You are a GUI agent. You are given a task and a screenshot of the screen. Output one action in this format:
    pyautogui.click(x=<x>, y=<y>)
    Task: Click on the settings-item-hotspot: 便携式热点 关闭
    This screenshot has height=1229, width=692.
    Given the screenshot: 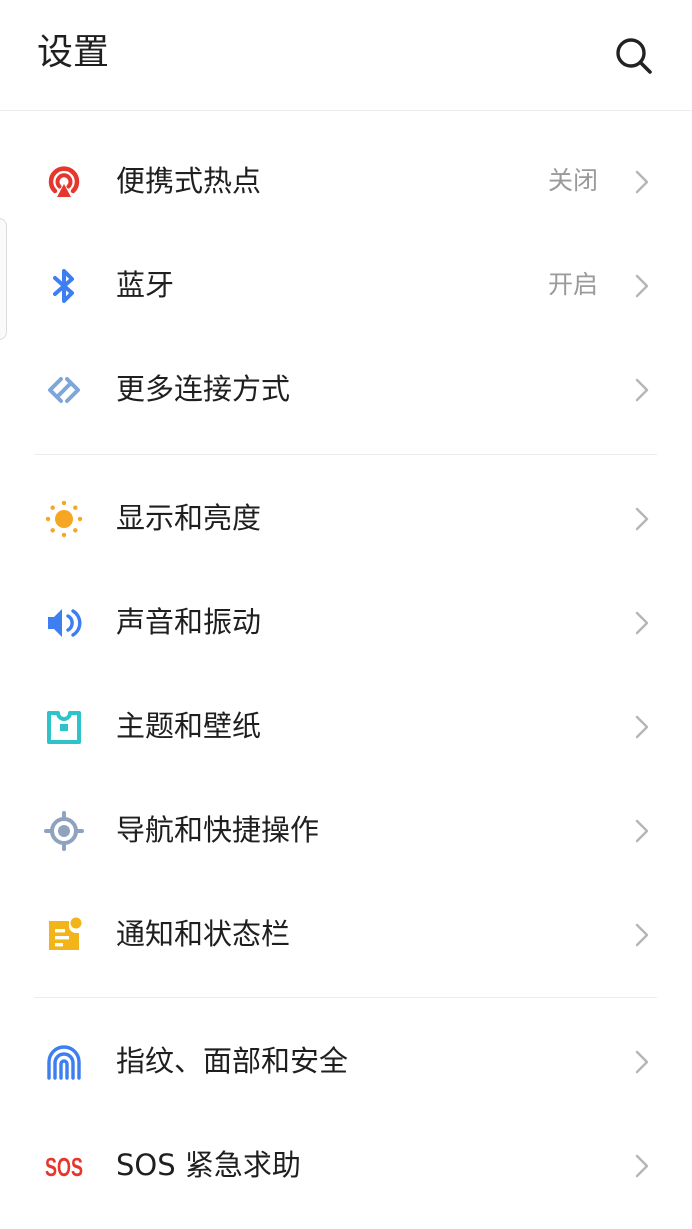 What is the action you would take?
    pyautogui.click(x=346, y=182)
    